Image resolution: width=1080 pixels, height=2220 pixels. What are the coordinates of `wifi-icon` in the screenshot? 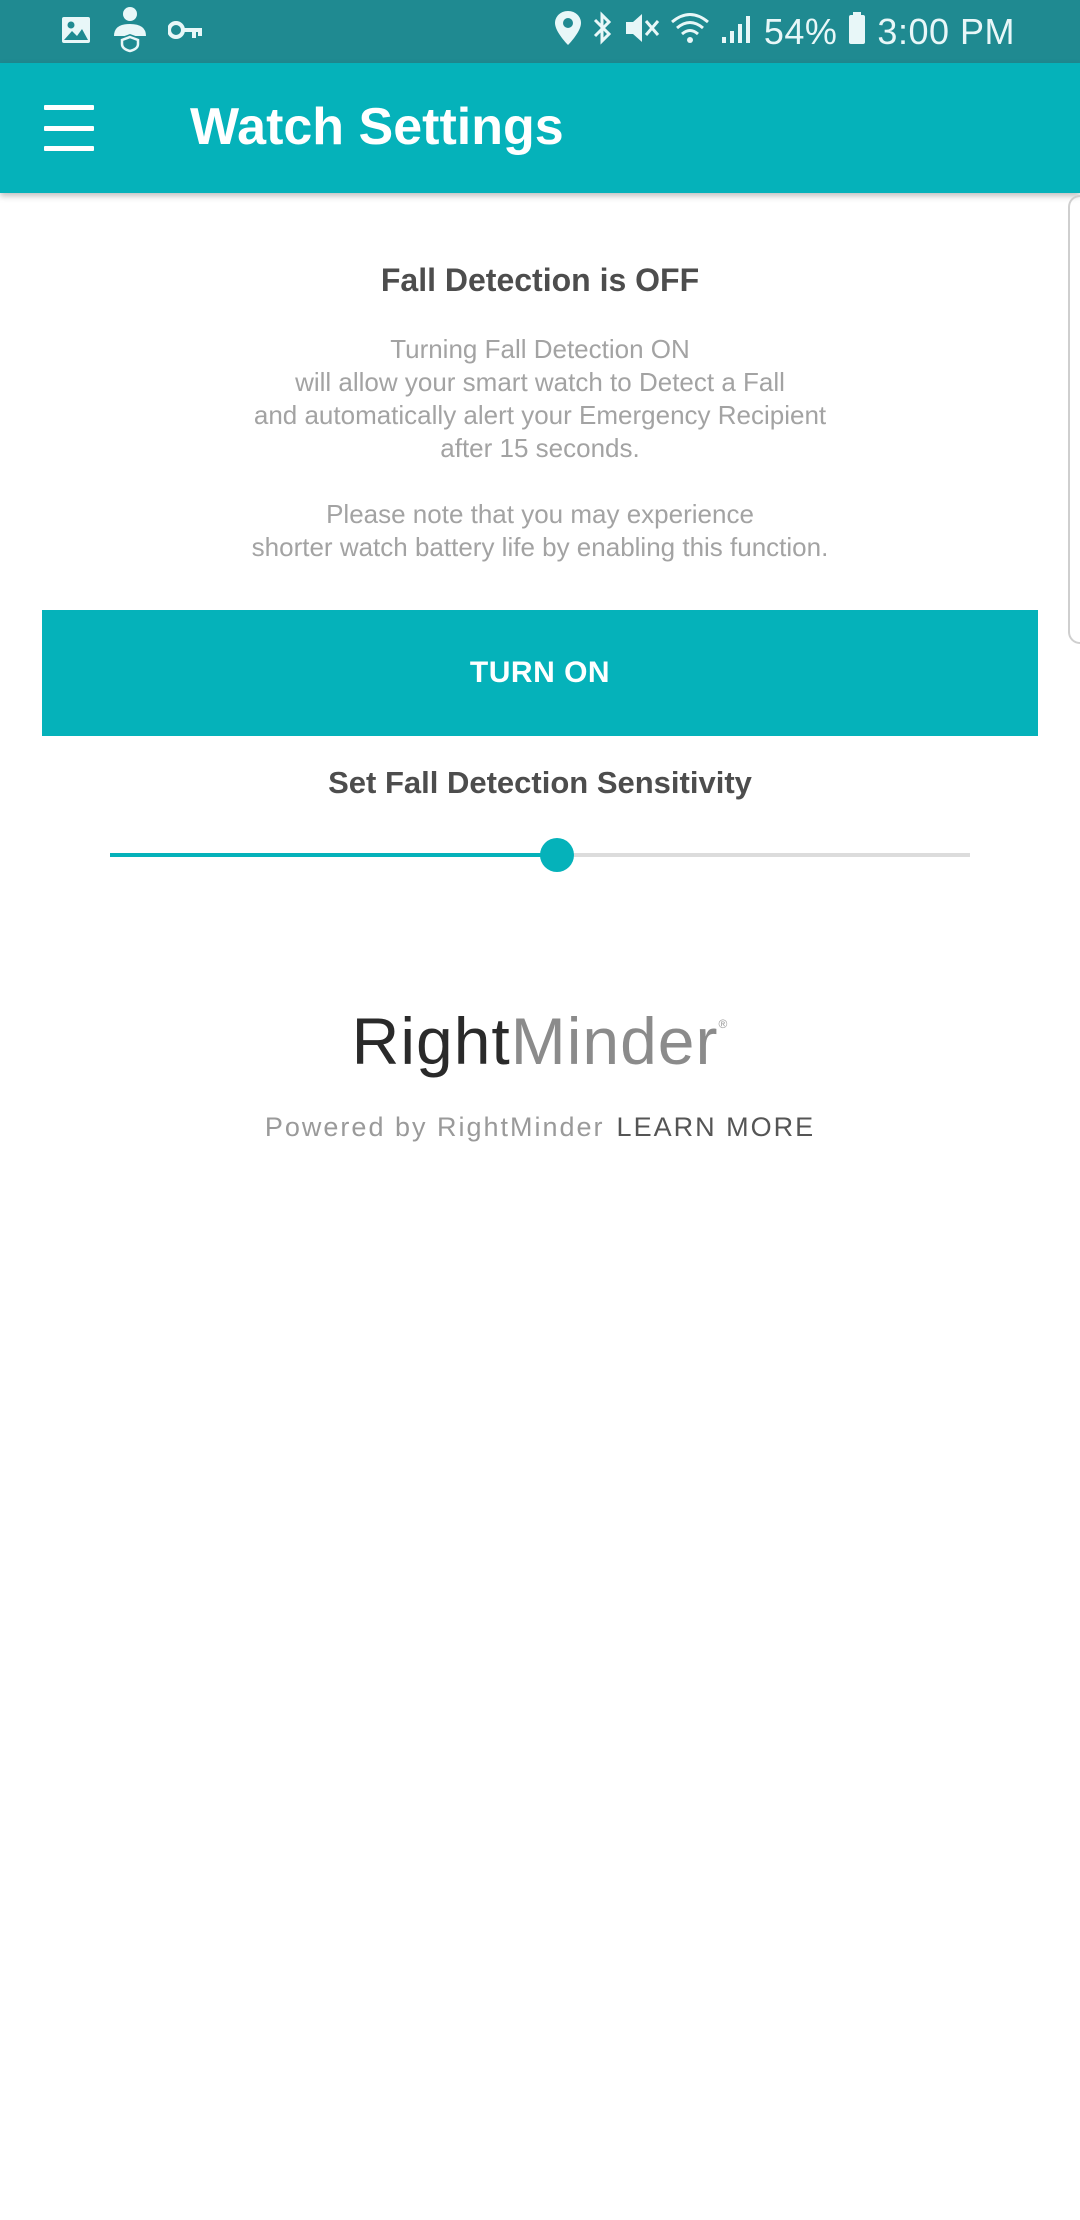 It's located at (690, 32).